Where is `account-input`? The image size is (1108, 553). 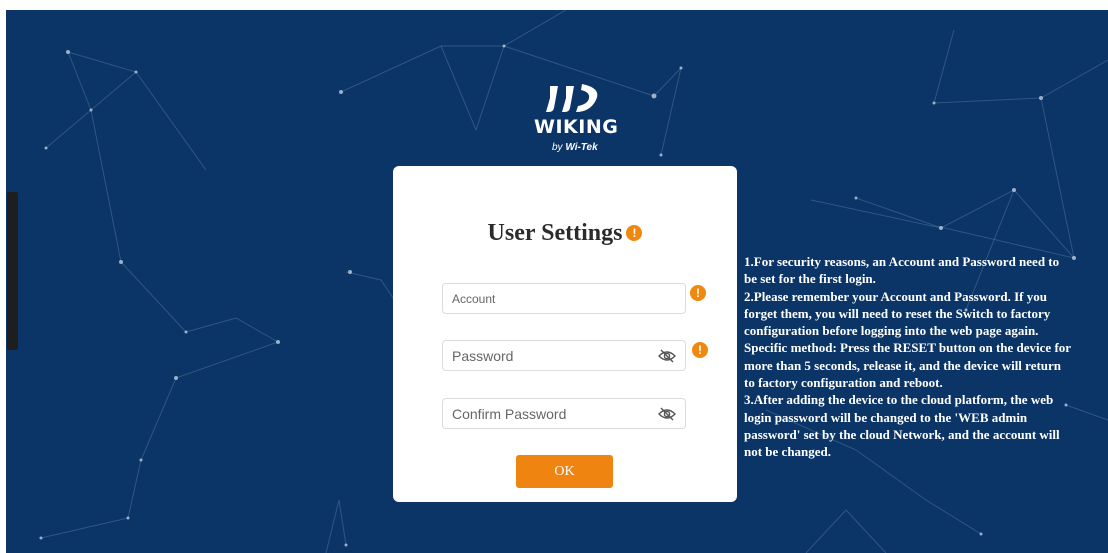
account-input is located at coordinates (552, 298).